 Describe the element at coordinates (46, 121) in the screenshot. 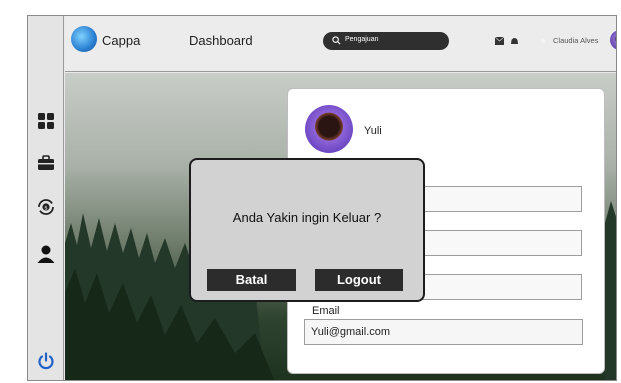

I see `grid-icon` at that location.